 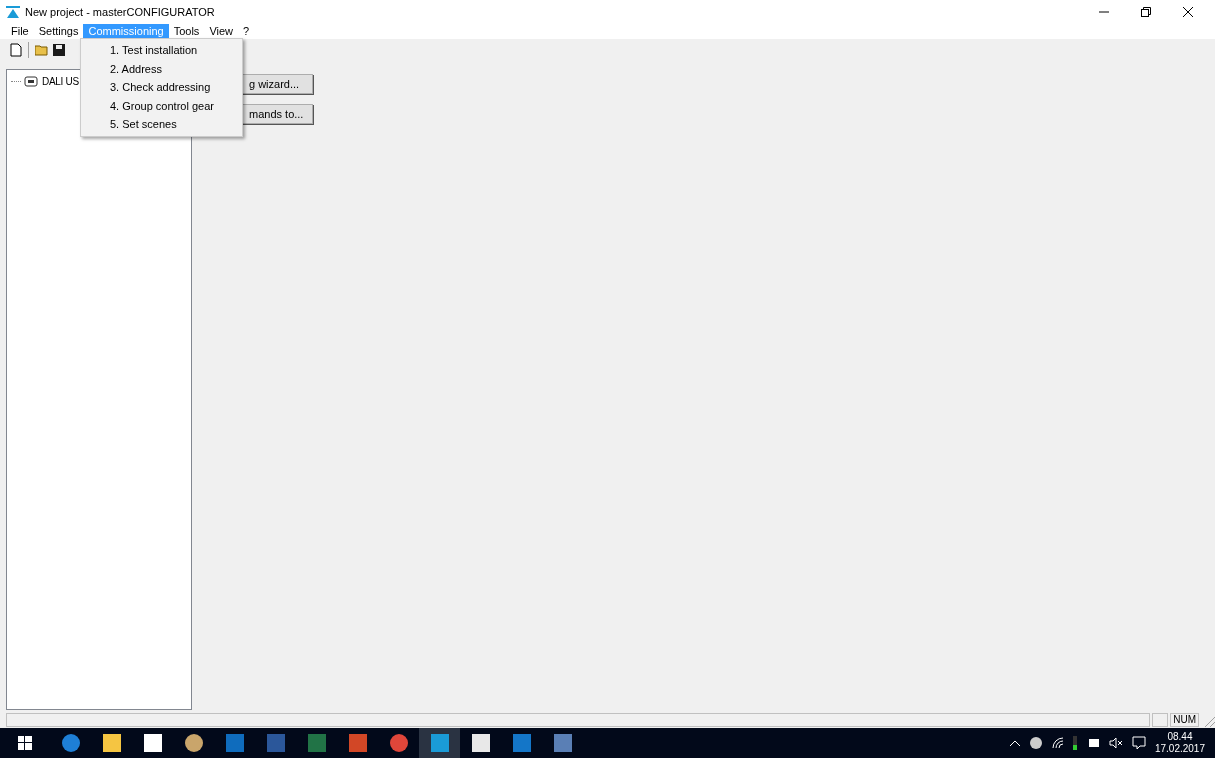 I want to click on chevron-up-icon, so click(x=1014, y=743).